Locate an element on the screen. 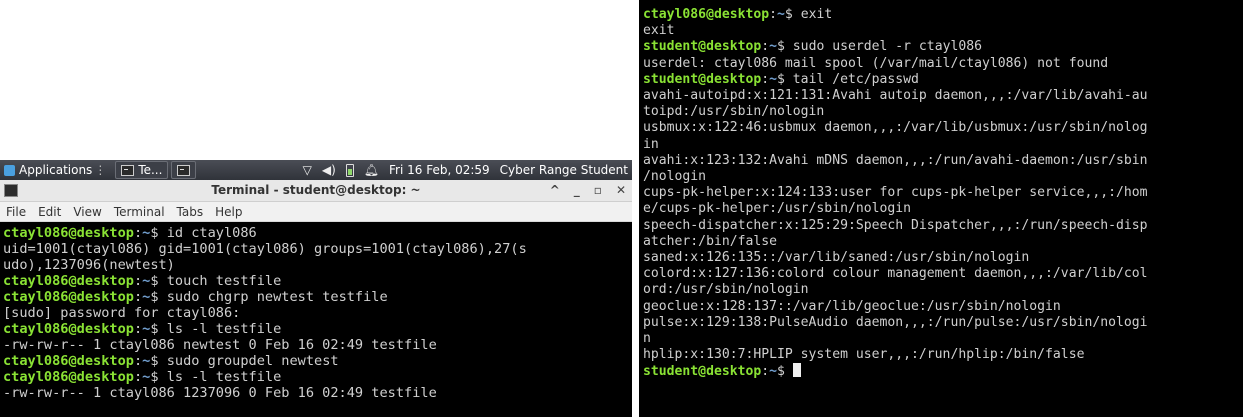 This screenshot has height=417, width=1243. command-text: $ touch testfile is located at coordinates (216, 281).